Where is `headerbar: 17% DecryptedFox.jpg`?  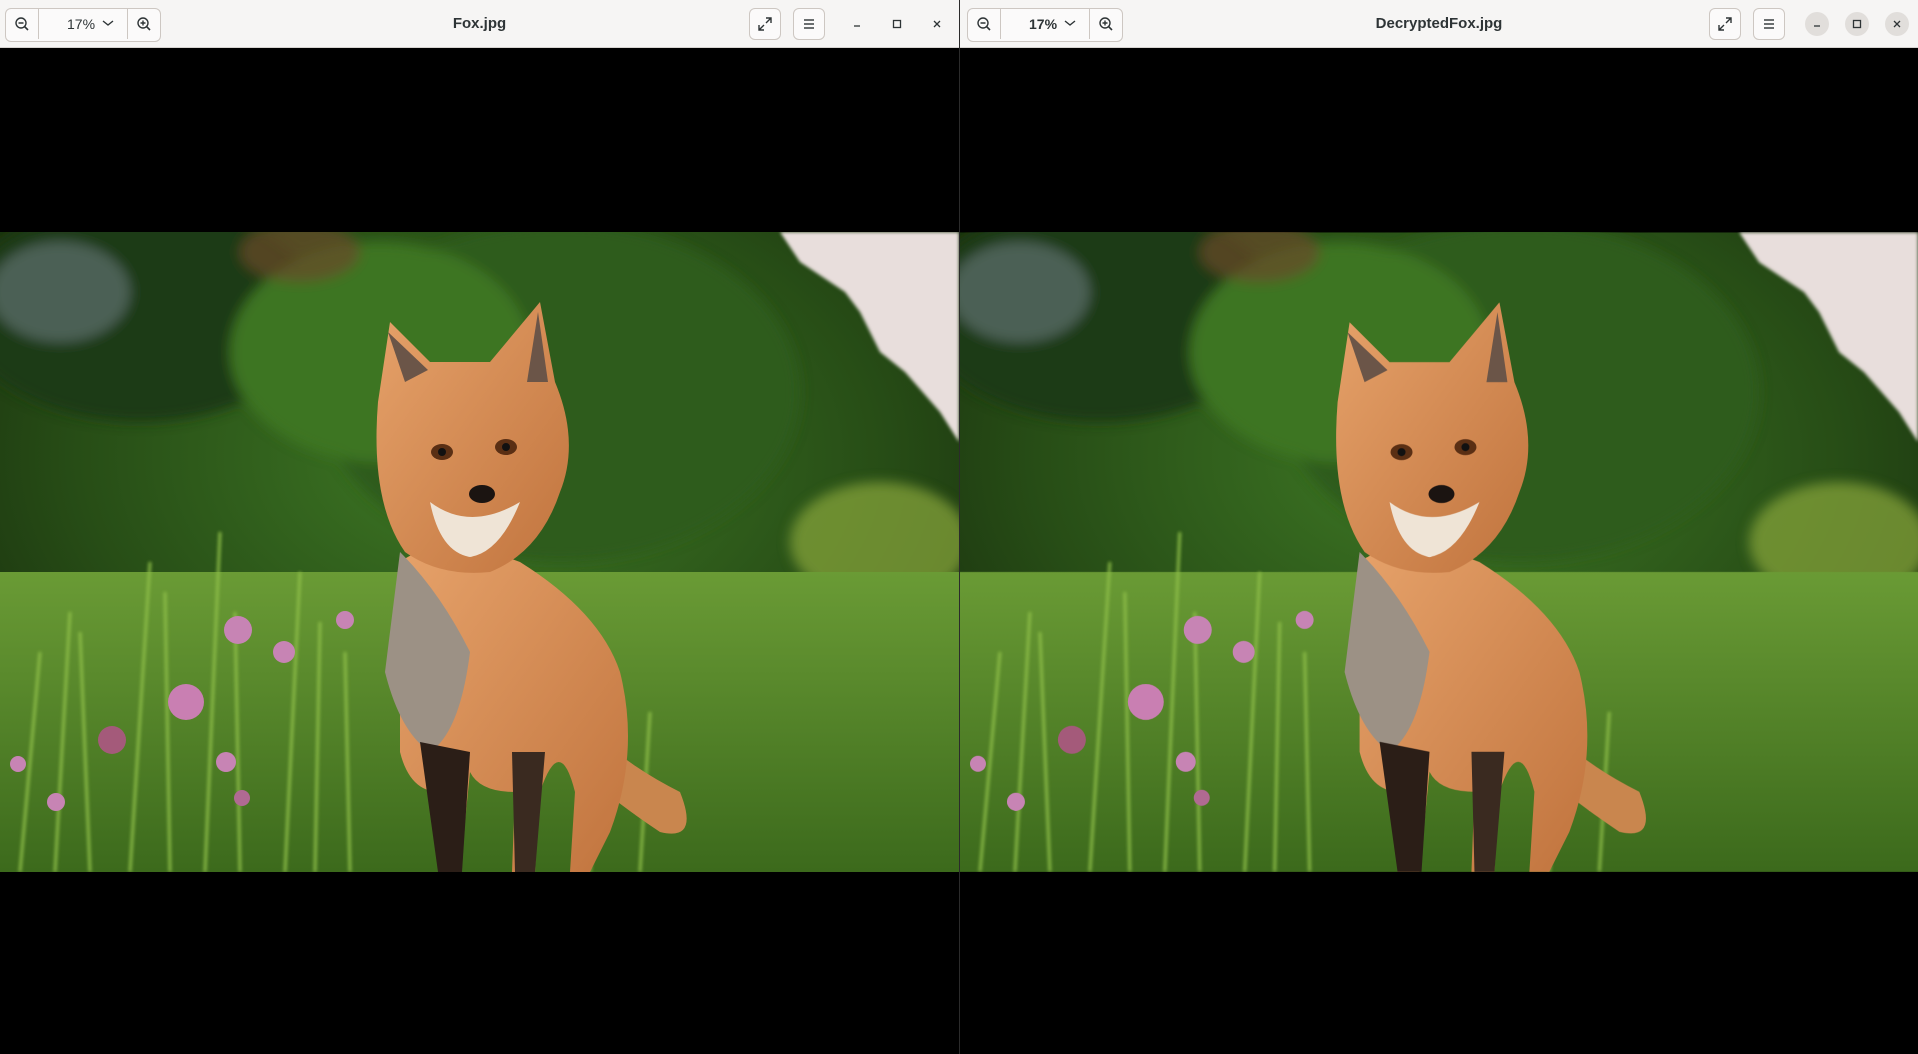 headerbar: 17% DecryptedFox.jpg is located at coordinates (1439, 24).